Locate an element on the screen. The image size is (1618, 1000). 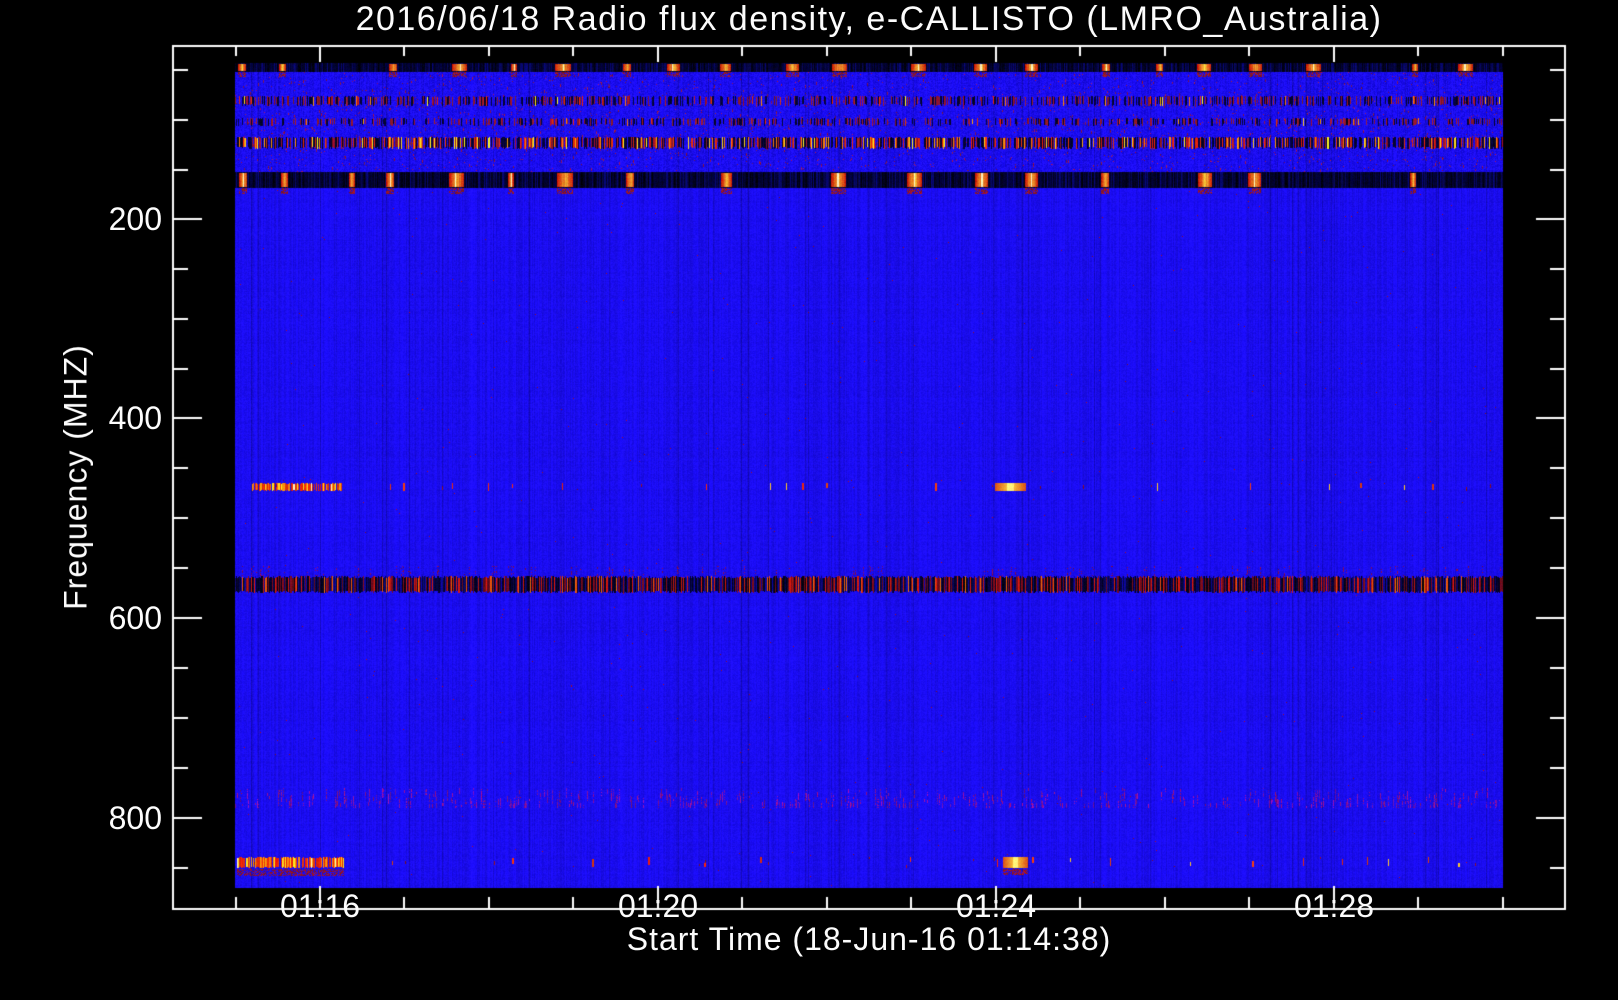
y-axis-label: Frequency (MHZ) is located at coordinates (75, 477).